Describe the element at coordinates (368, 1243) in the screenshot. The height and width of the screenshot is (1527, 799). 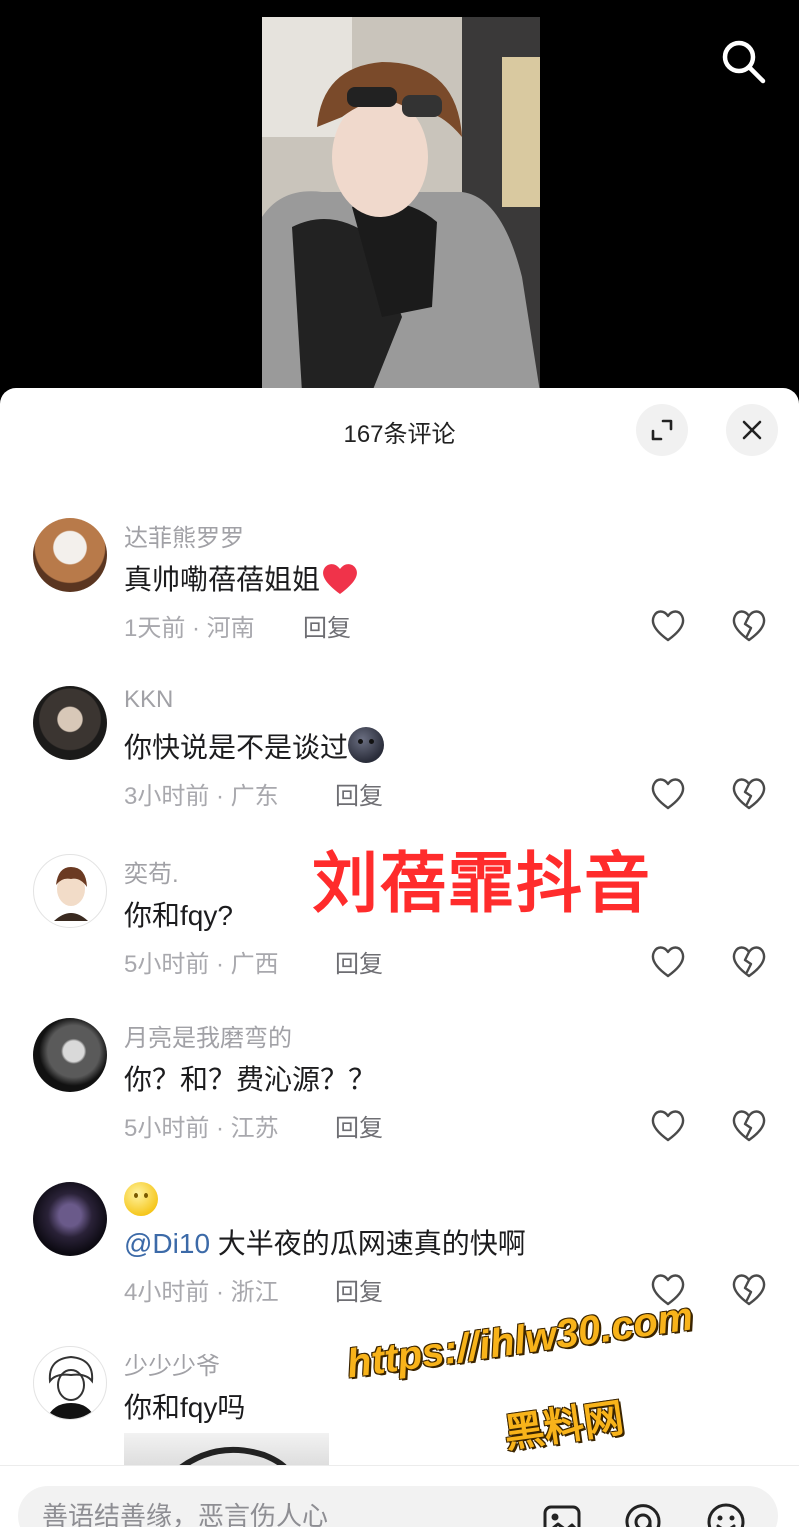
I see `comment-text-content: 大半夜的瓜网速真的快啊` at that location.